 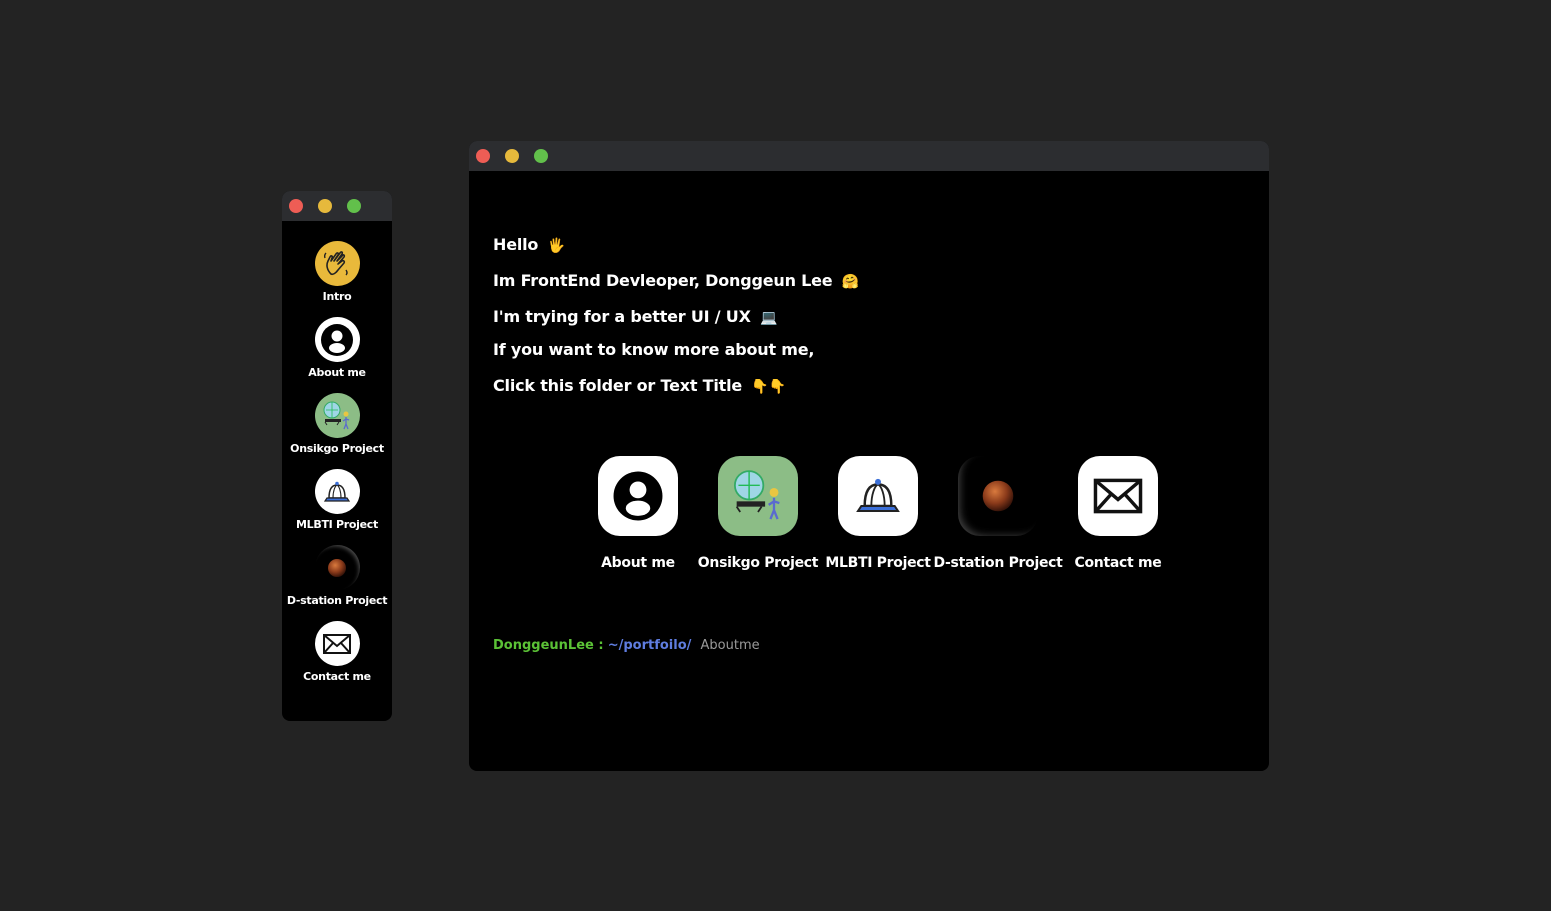 What do you see at coordinates (337, 206) in the screenshot?
I see `dock-titlebar` at bounding box center [337, 206].